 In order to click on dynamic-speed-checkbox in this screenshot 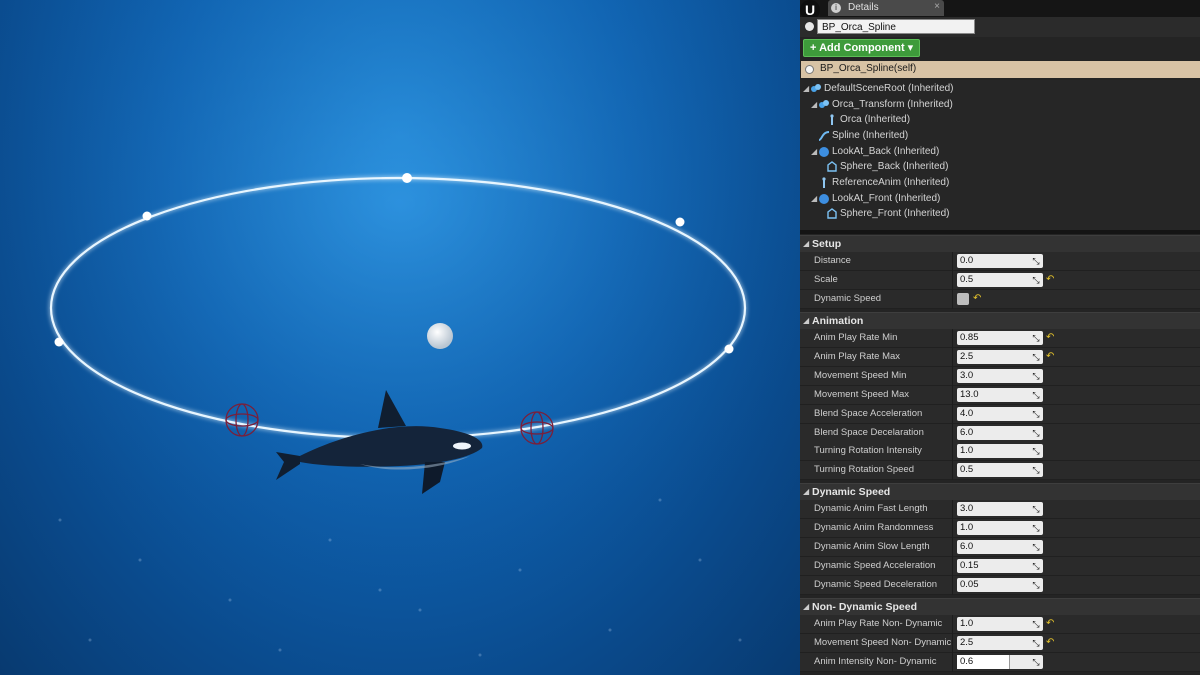, I will do `click(963, 298)`.